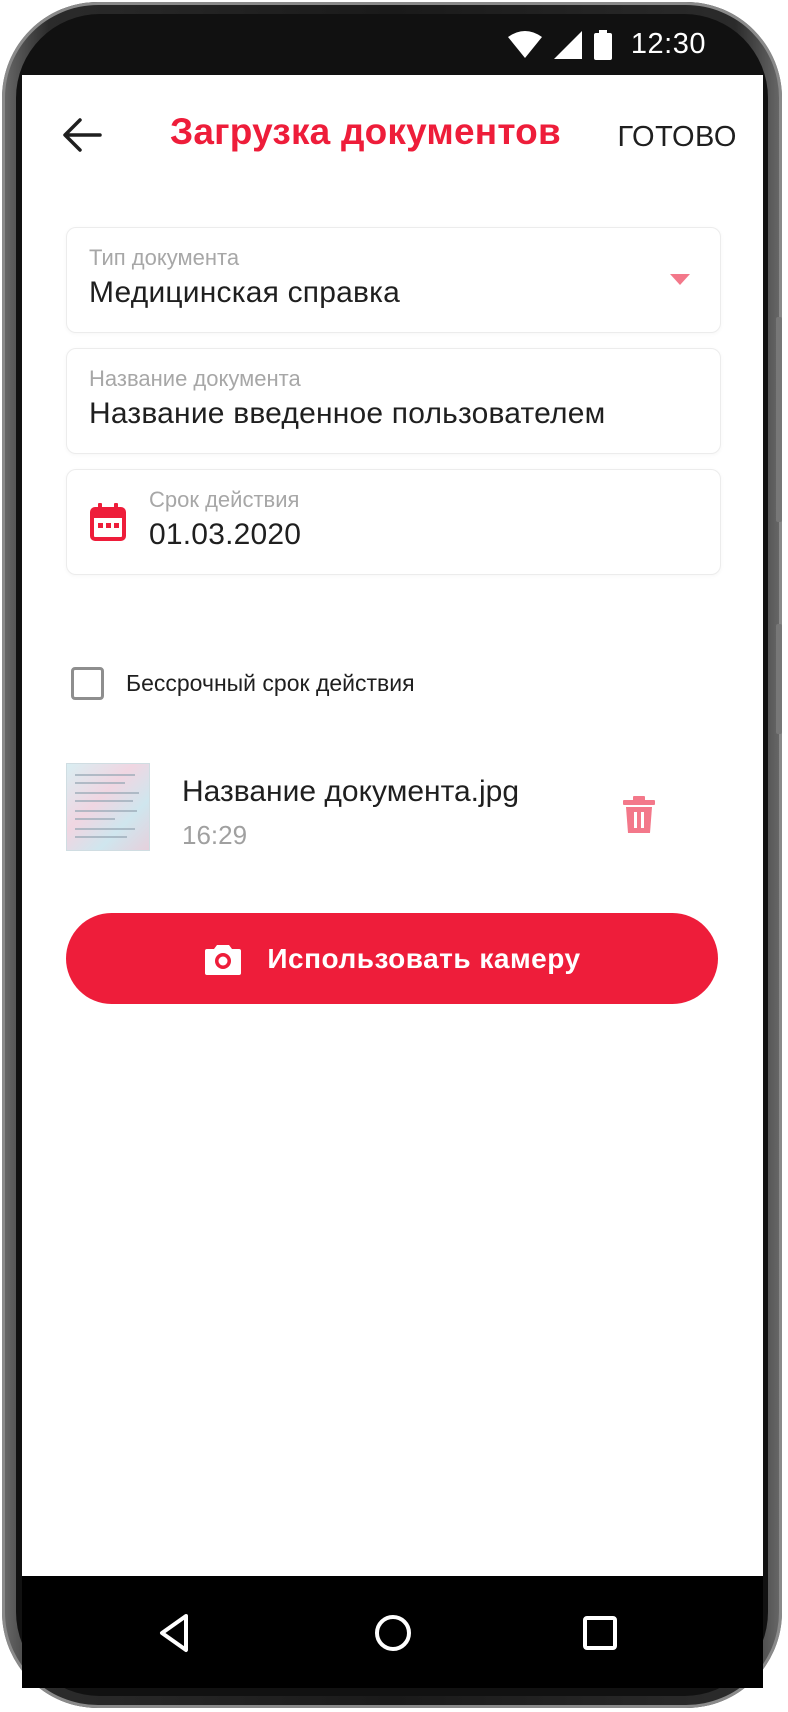  I want to click on doc-type-label: Тип документа, so click(164, 257).